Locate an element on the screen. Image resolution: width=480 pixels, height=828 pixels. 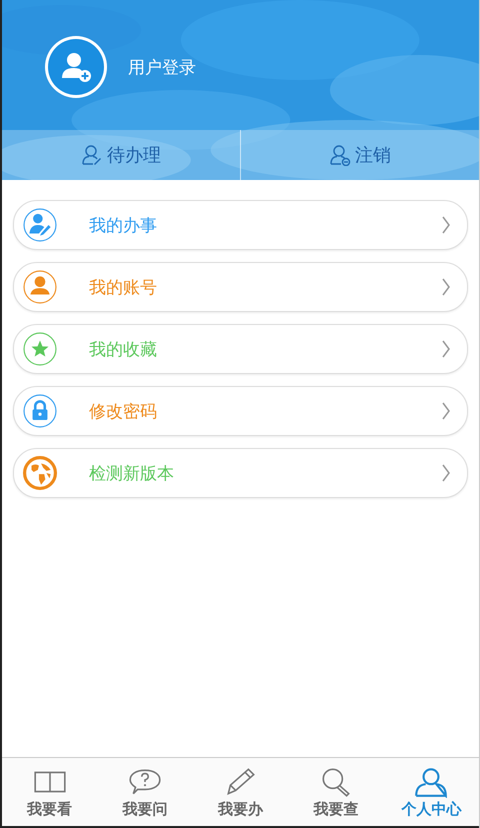
menu-label: 我的办事 is located at coordinates (123, 225).